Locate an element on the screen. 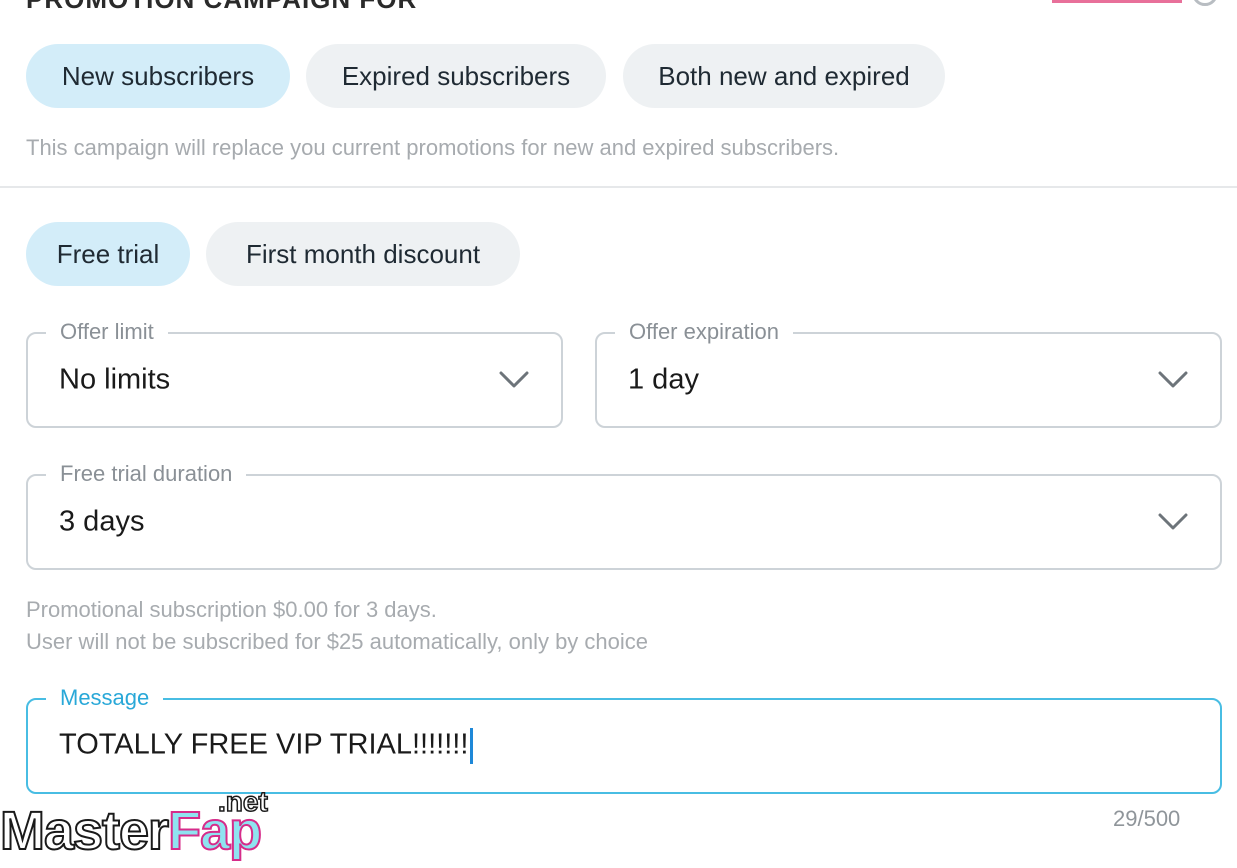 The width and height of the screenshot is (1237, 868). section-divider is located at coordinates (618, 187).